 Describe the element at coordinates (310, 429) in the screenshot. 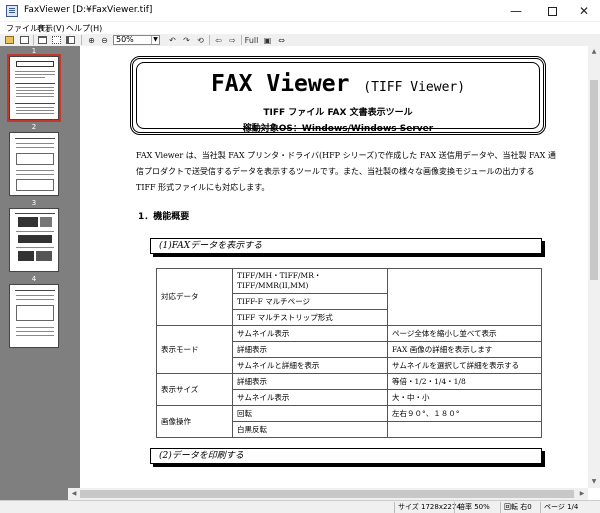

I see `table-cell-value: 白黒反転` at that location.